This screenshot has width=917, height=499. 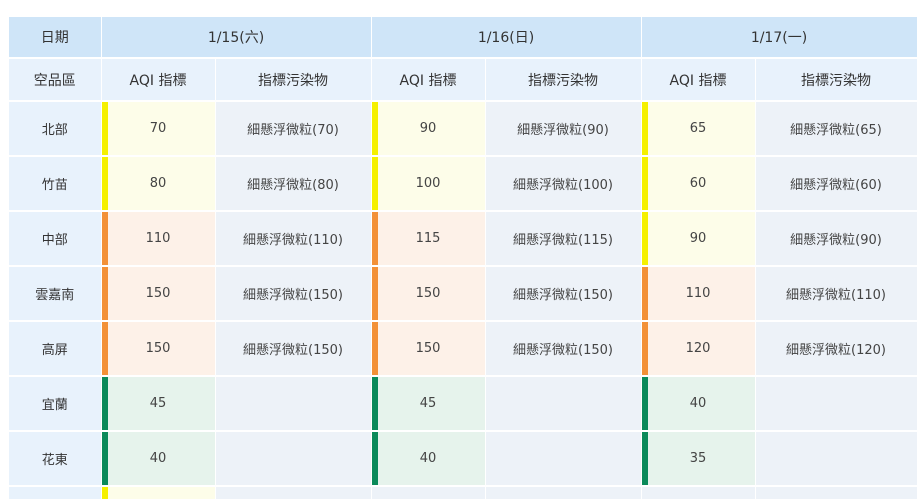 I want to click on region-name: 高屏, so click(x=55, y=349).